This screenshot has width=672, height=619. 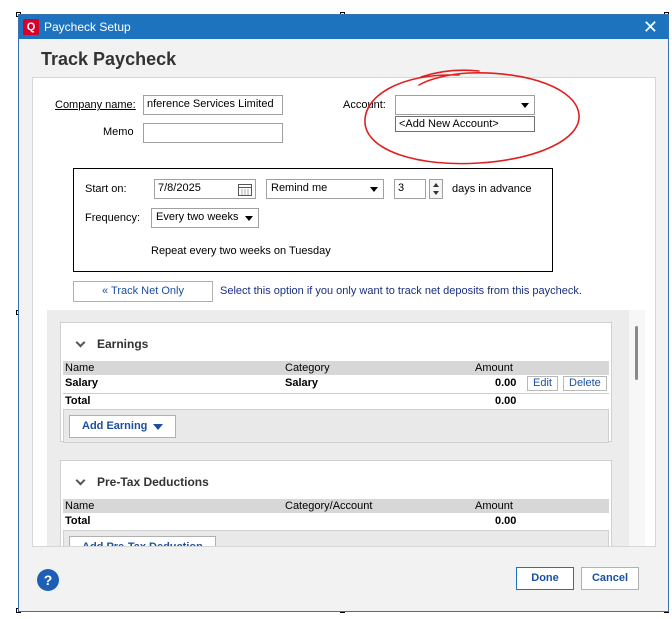 What do you see at coordinates (213, 105) in the screenshot?
I see `company-name-field: nference Services Limited` at bounding box center [213, 105].